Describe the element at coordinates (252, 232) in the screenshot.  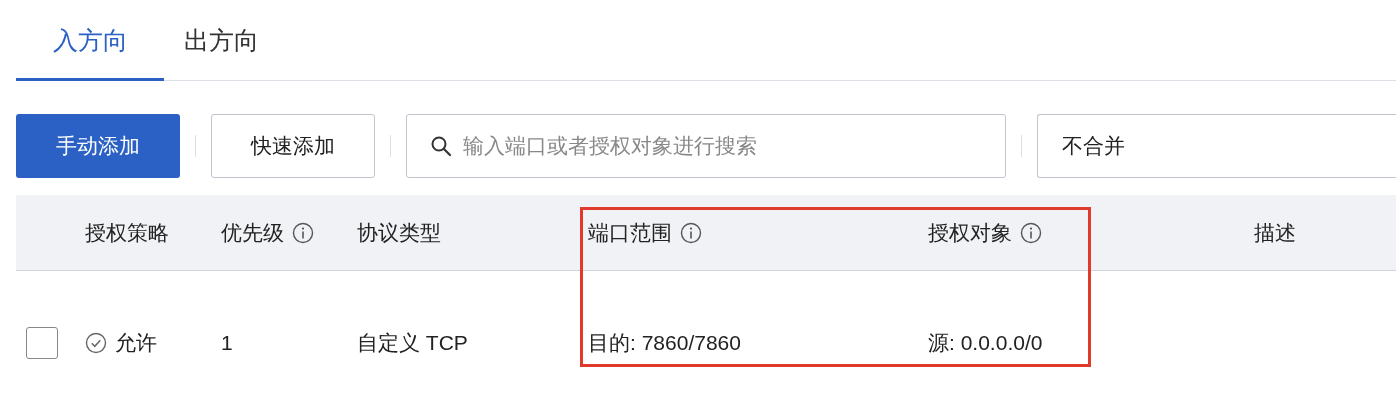
I see `column-header: 优先级` at that location.